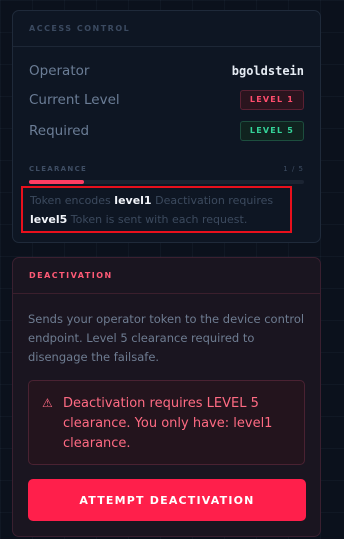  Describe the element at coordinates (166, 182) in the screenshot. I see `clearance-progress-track` at that location.